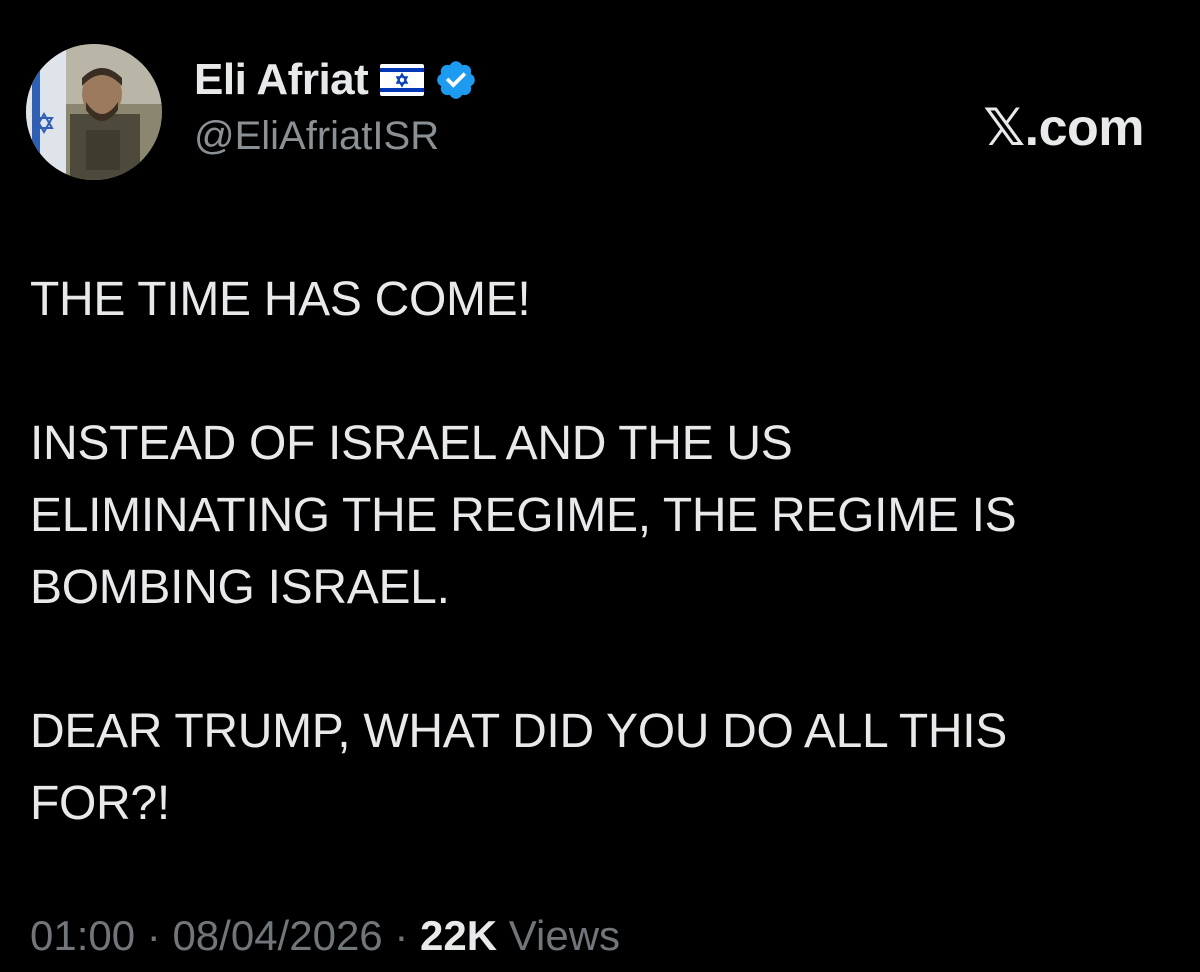  Describe the element at coordinates (240, 587) in the screenshot. I see `tweet-line: BOMBING ISRAEL.` at that location.